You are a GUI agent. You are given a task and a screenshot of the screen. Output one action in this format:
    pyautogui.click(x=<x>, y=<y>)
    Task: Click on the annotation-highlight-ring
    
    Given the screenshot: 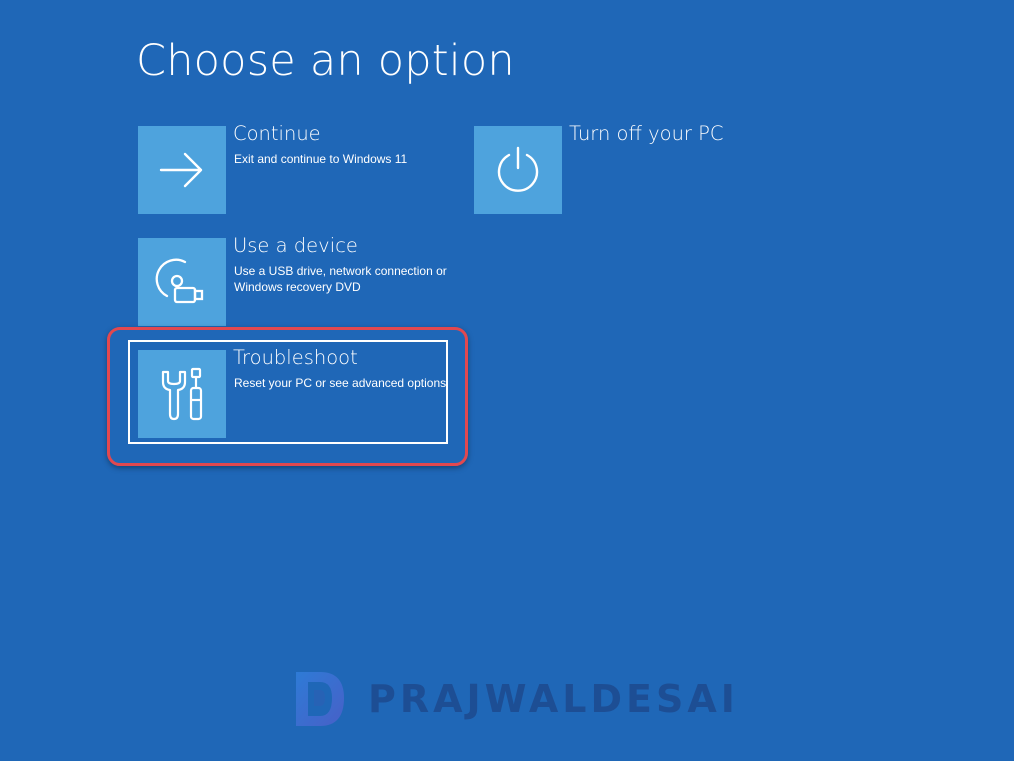 What is the action you would take?
    pyautogui.click(x=287, y=396)
    